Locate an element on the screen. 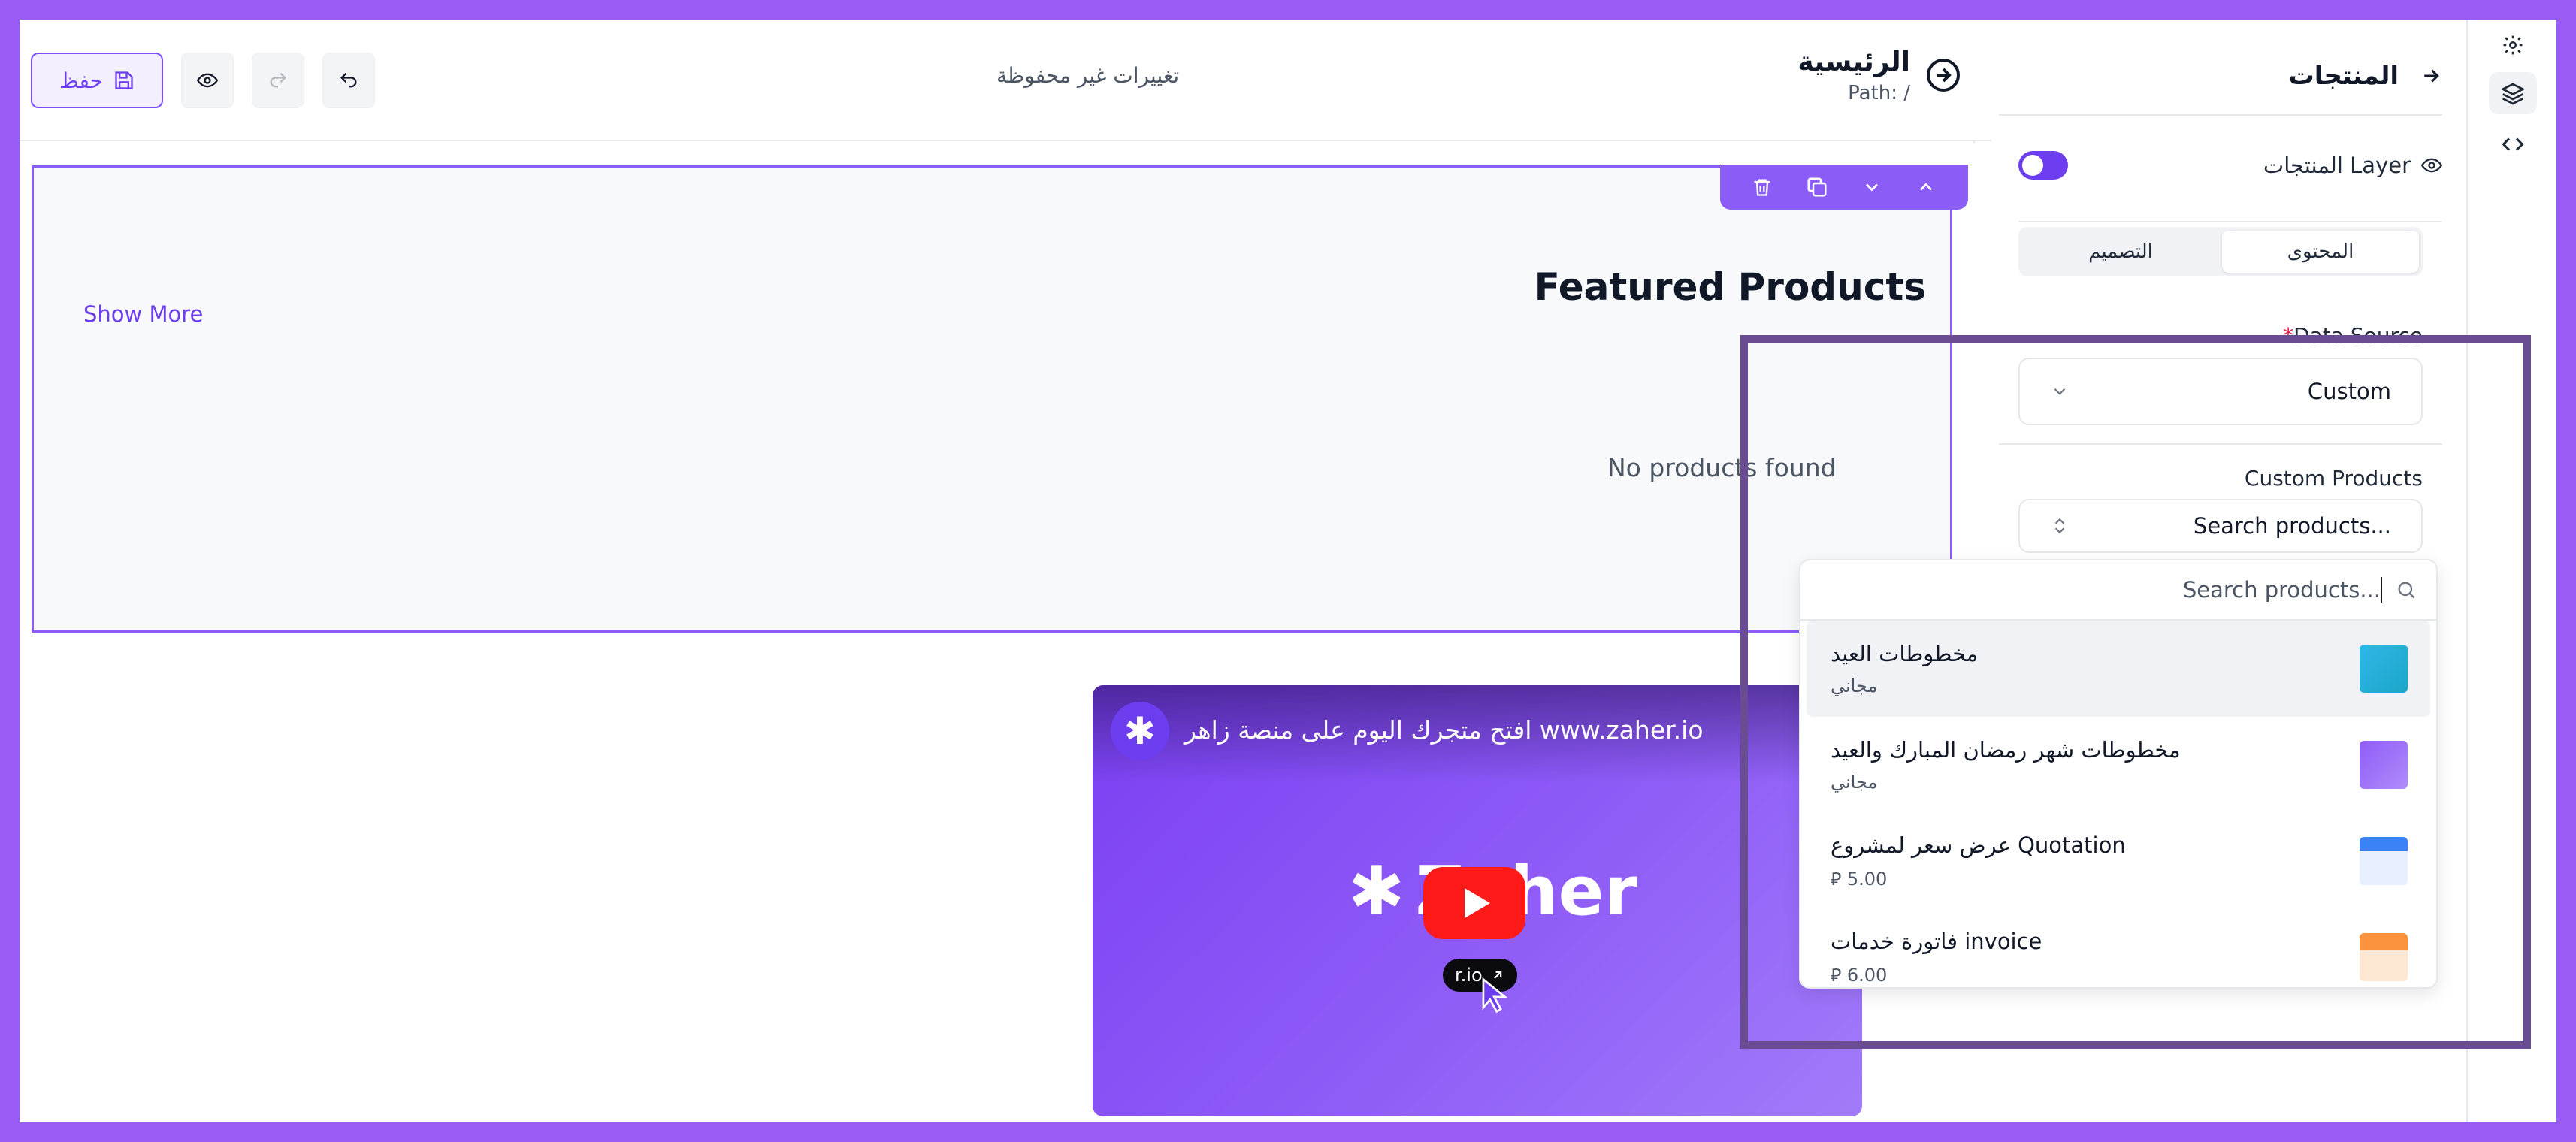  product-option: مخطوطات العيد مجاني is located at coordinates (2118, 669).